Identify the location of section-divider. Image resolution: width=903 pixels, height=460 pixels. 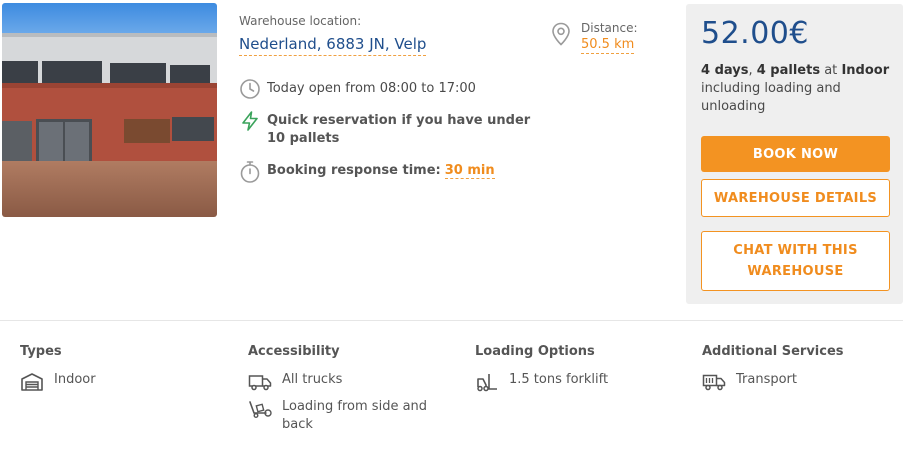
(451, 320).